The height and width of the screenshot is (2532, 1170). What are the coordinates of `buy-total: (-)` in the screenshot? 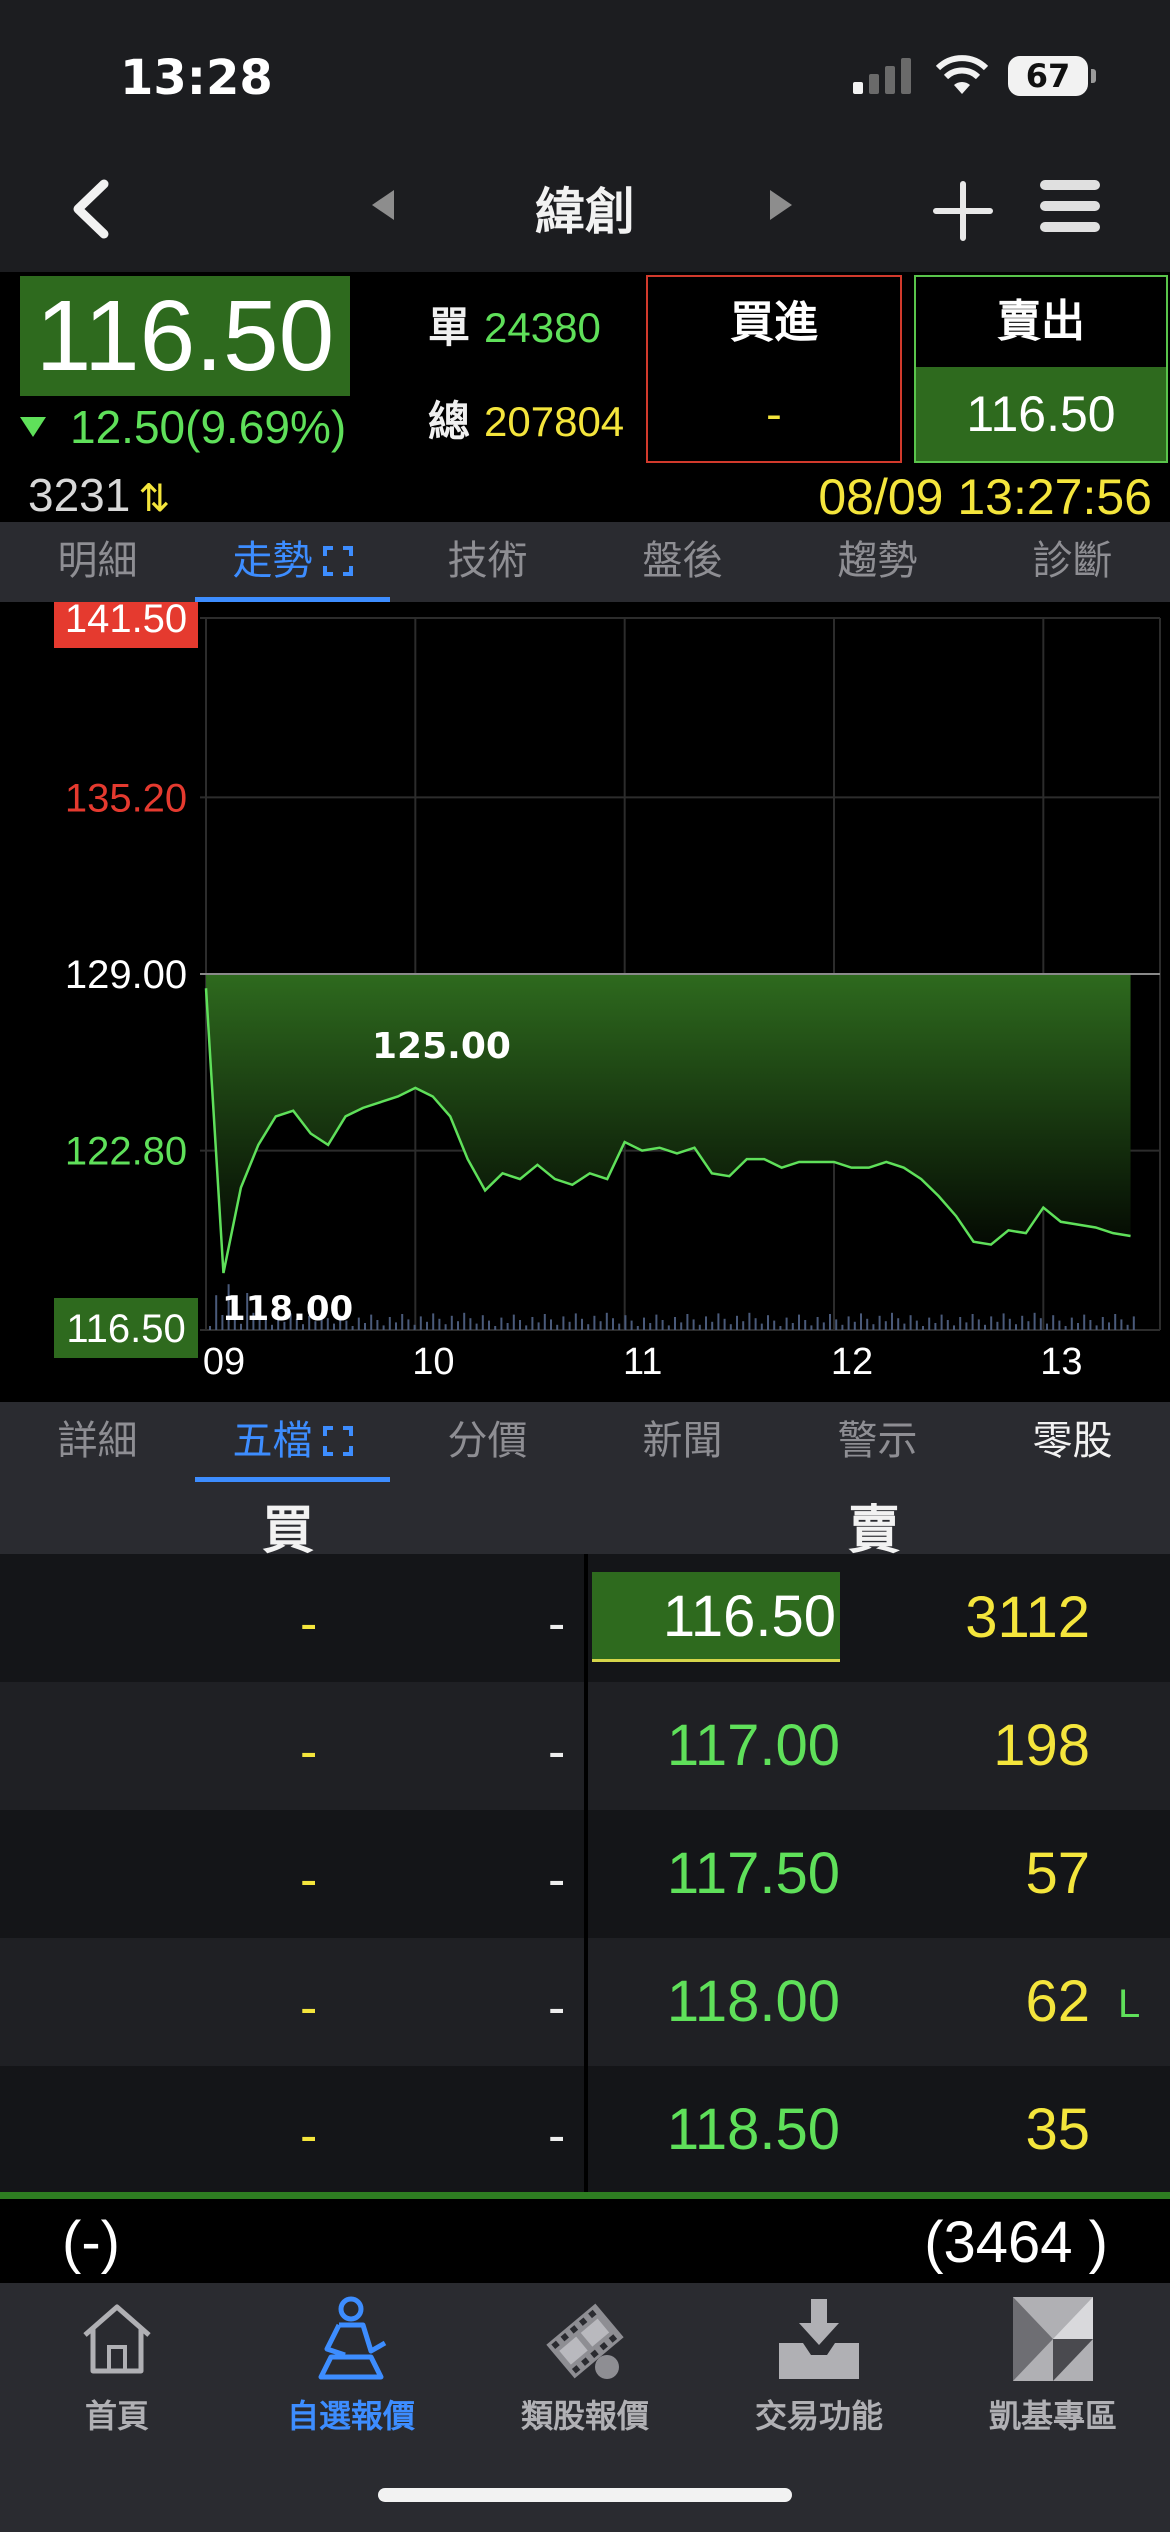 It's located at (91, 2242).